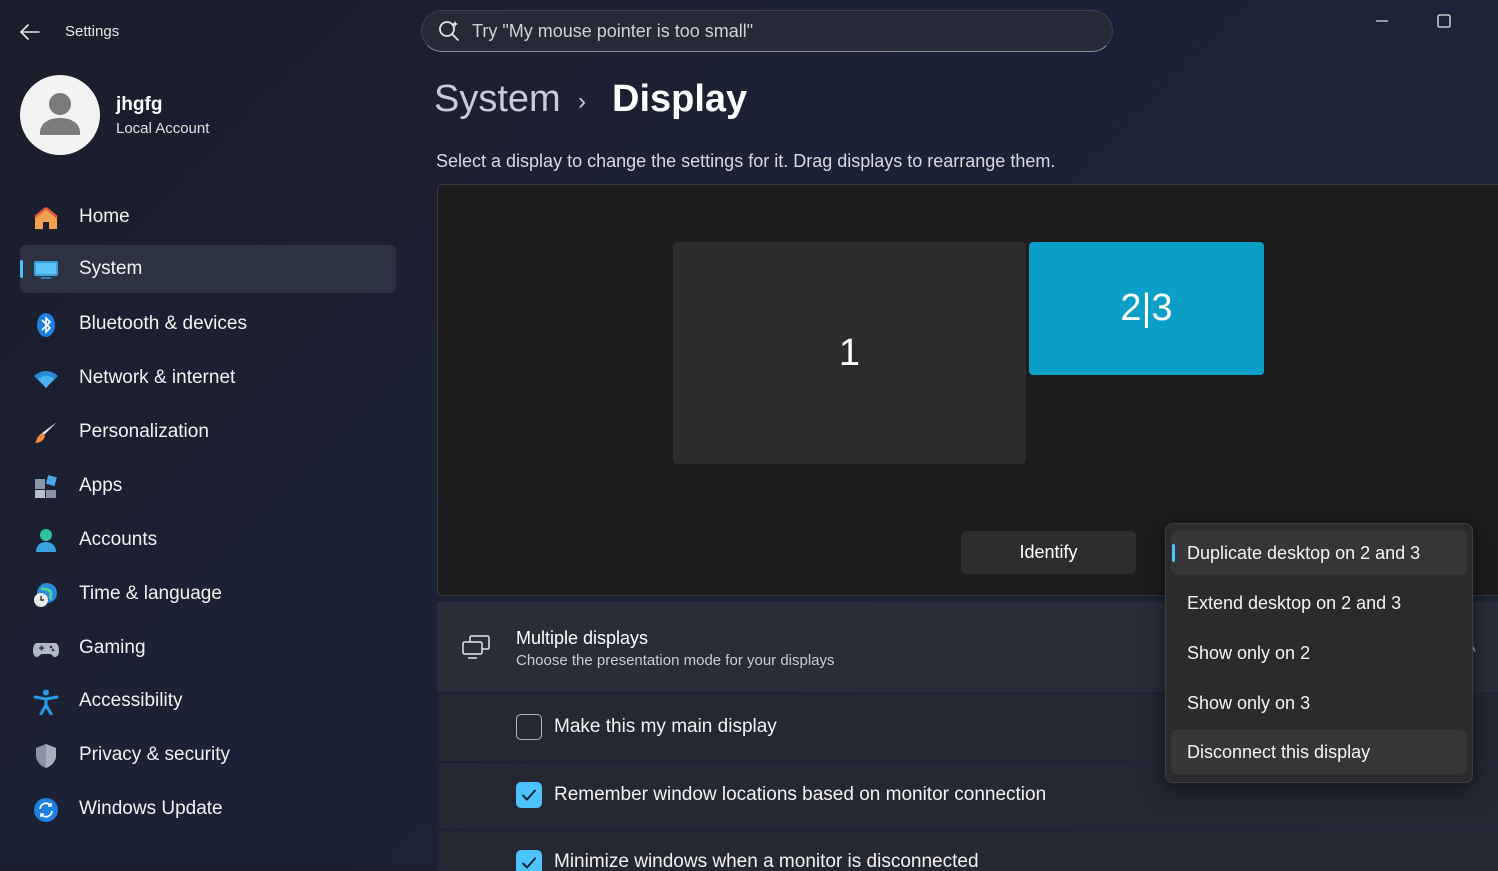  I want to click on maximize-icon, so click(1444, 21).